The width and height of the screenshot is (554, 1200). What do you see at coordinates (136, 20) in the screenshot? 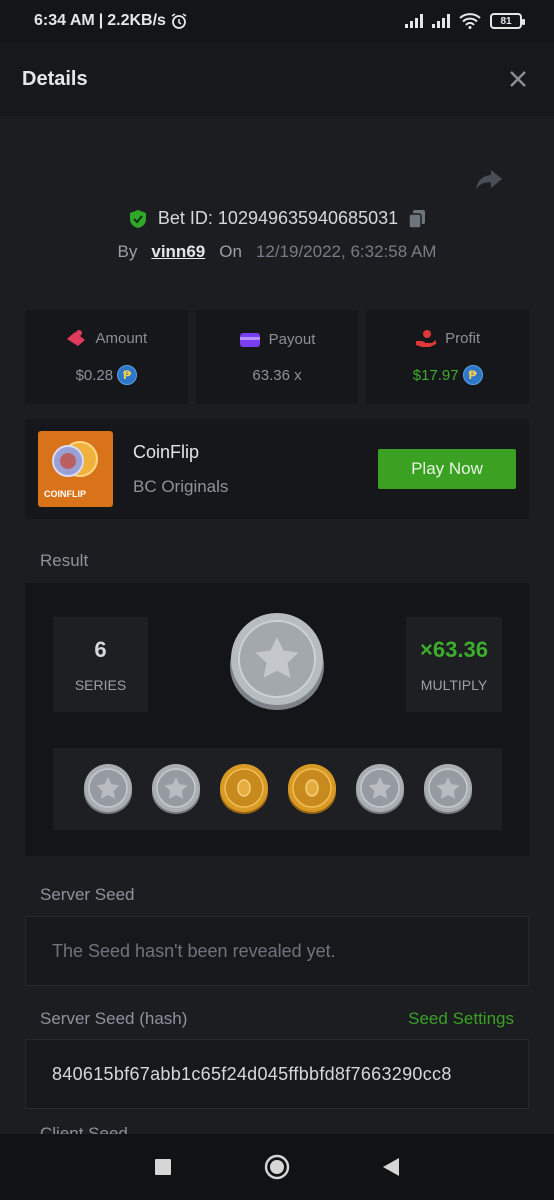
I see `status-speed: 2.2KB/s` at bounding box center [136, 20].